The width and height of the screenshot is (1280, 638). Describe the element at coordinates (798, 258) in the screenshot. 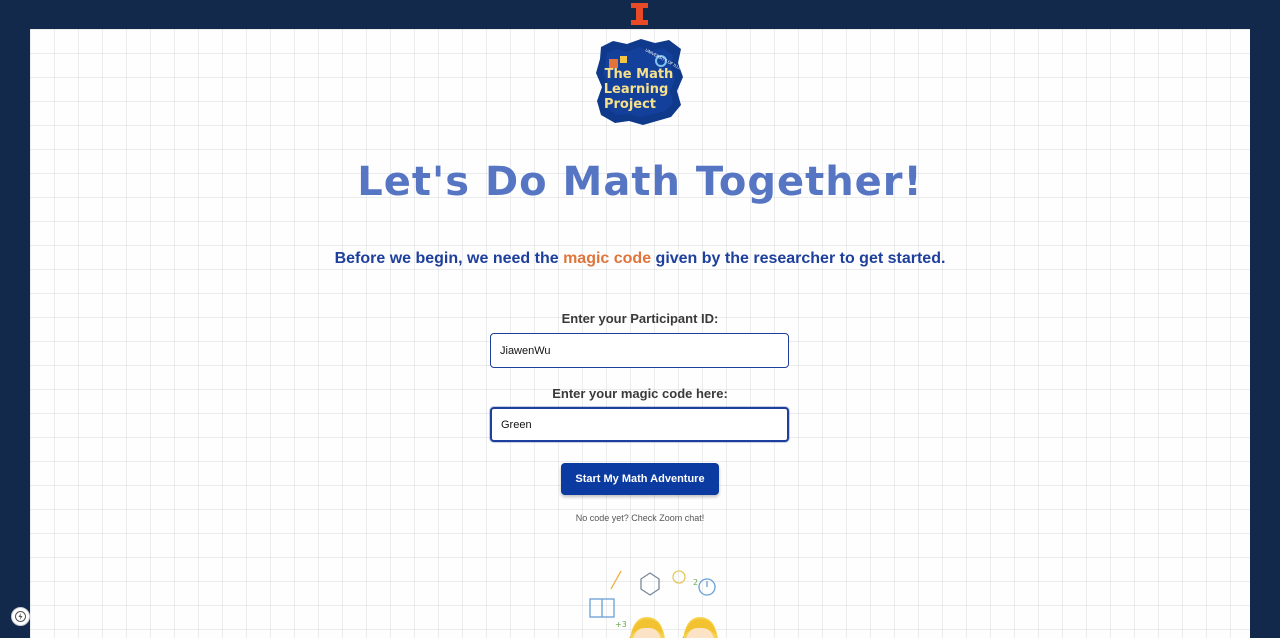

I see `intro-text-after: given by the researcher to get started.` at that location.